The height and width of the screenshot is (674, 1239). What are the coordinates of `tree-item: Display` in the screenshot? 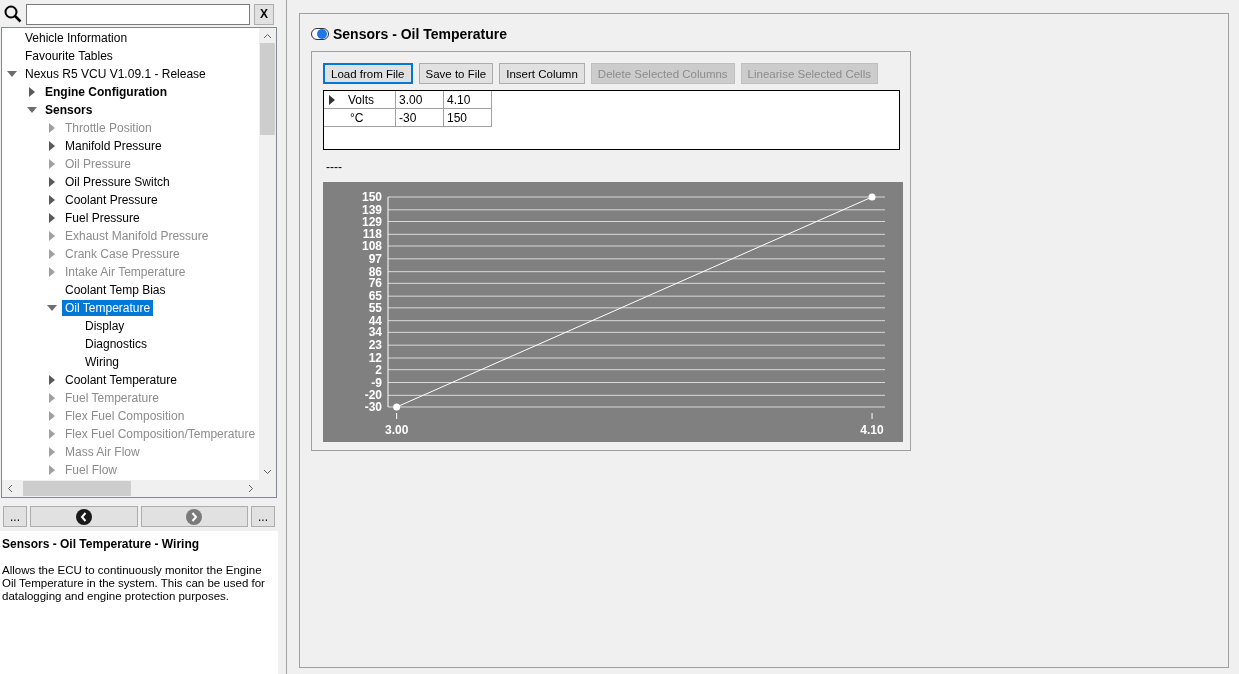 It's located at (105, 326).